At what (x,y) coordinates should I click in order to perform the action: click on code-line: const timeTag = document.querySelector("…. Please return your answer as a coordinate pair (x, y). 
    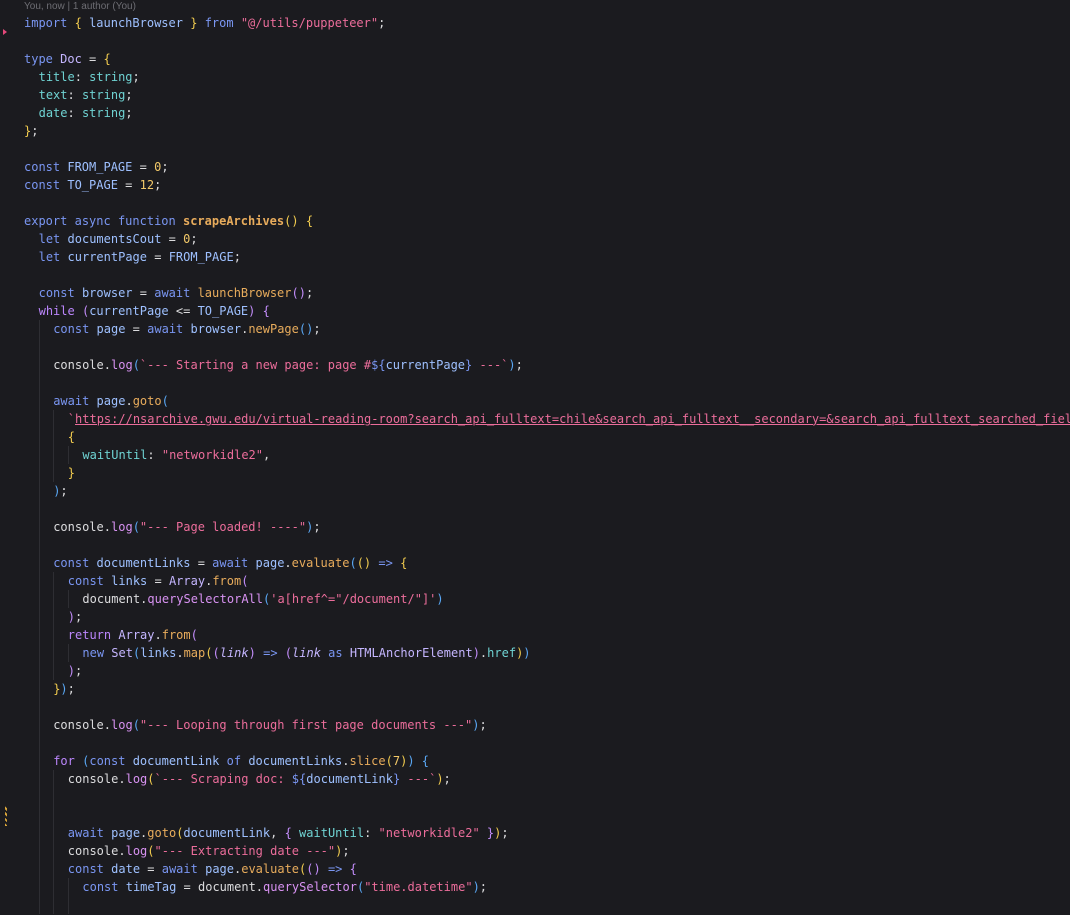
    Looking at the image, I should click on (547, 887).